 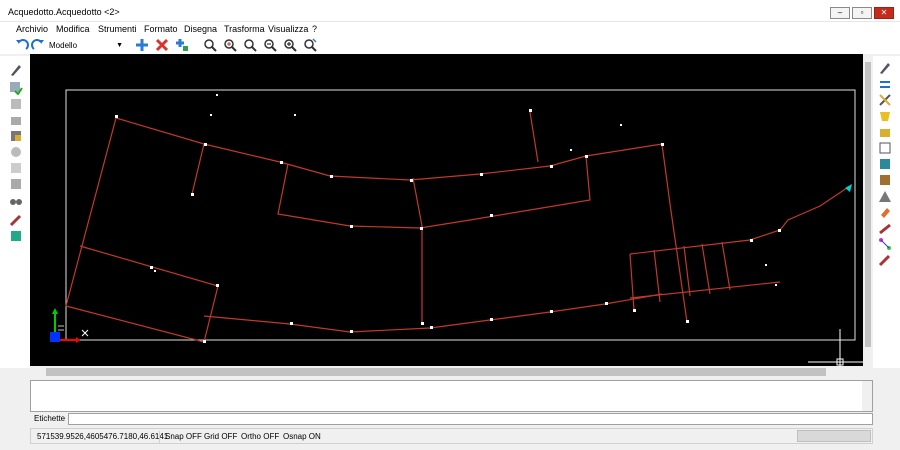 I want to click on menu-archivio: Archivio, so click(x=32, y=29).